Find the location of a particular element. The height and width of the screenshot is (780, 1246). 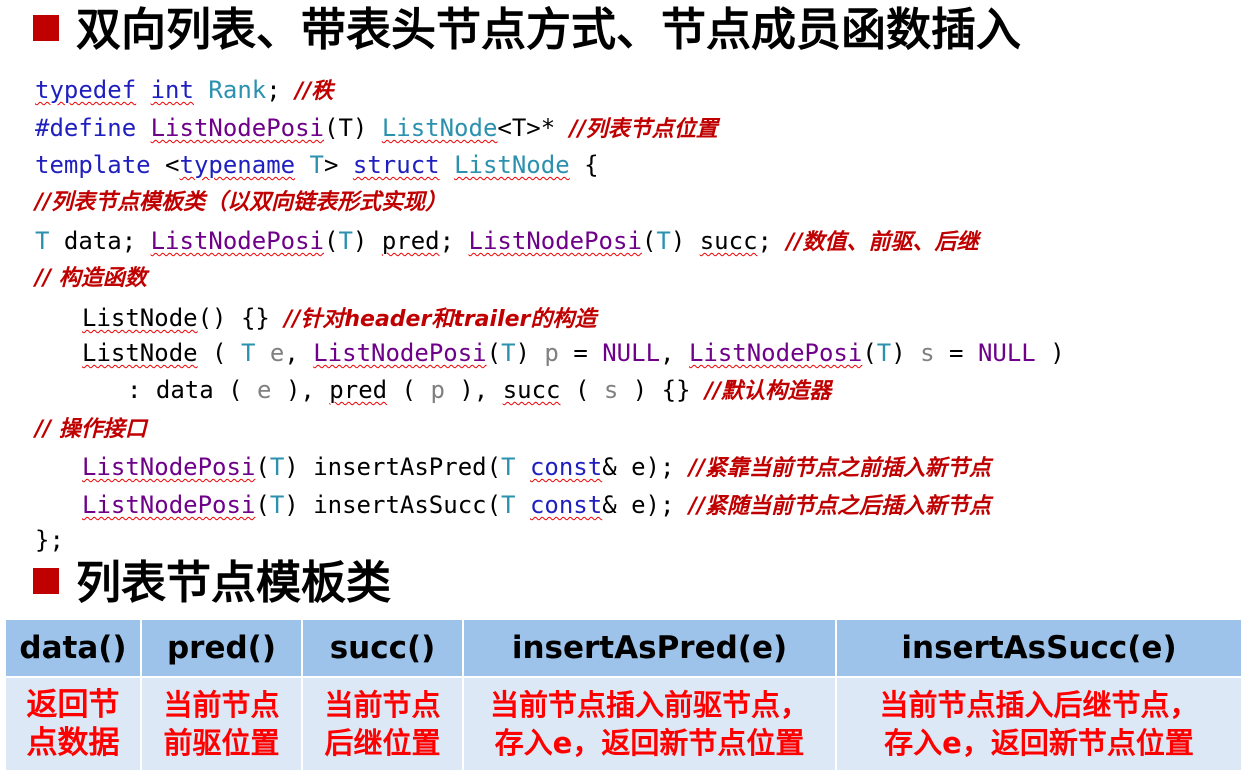

table-header-cell: pred() is located at coordinates (221, 648).